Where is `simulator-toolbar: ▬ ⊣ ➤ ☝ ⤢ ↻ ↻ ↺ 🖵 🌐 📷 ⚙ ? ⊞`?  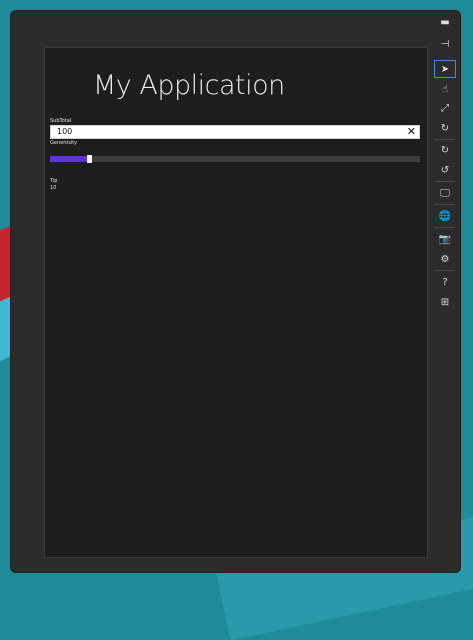 simulator-toolbar: ▬ ⊣ ➤ ☝ ⤢ ↻ ↻ ↺ 🖵 🌐 📷 ⚙ ? ⊞ is located at coordinates (446, 174).